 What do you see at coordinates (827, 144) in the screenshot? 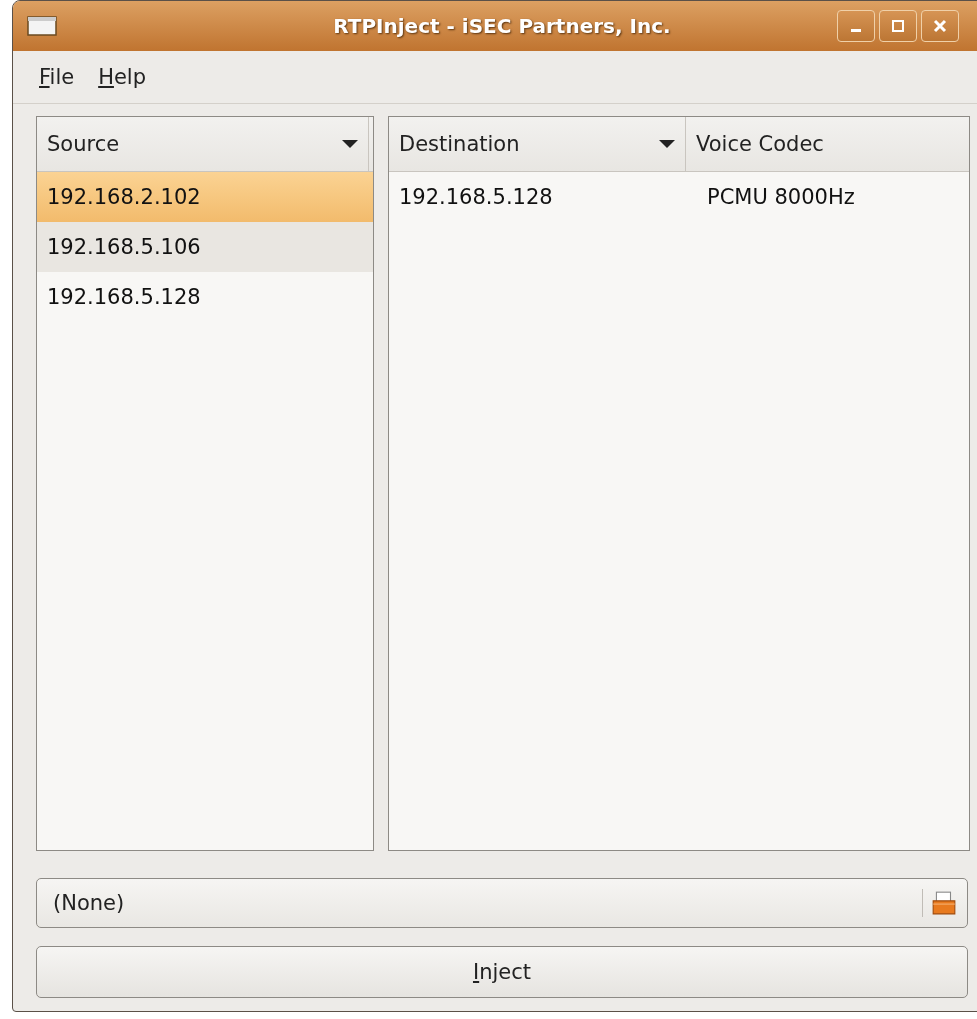
I see `column-header: Voice Codec` at bounding box center [827, 144].